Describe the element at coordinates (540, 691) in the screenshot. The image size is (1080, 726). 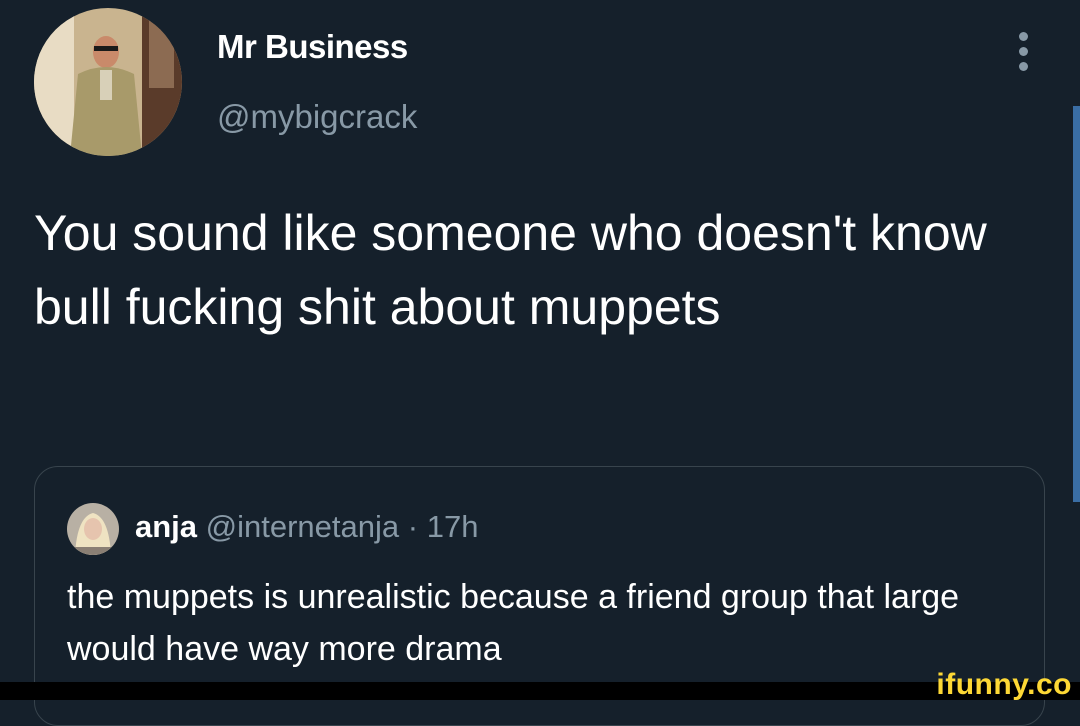
I see `watermark-bar` at that location.